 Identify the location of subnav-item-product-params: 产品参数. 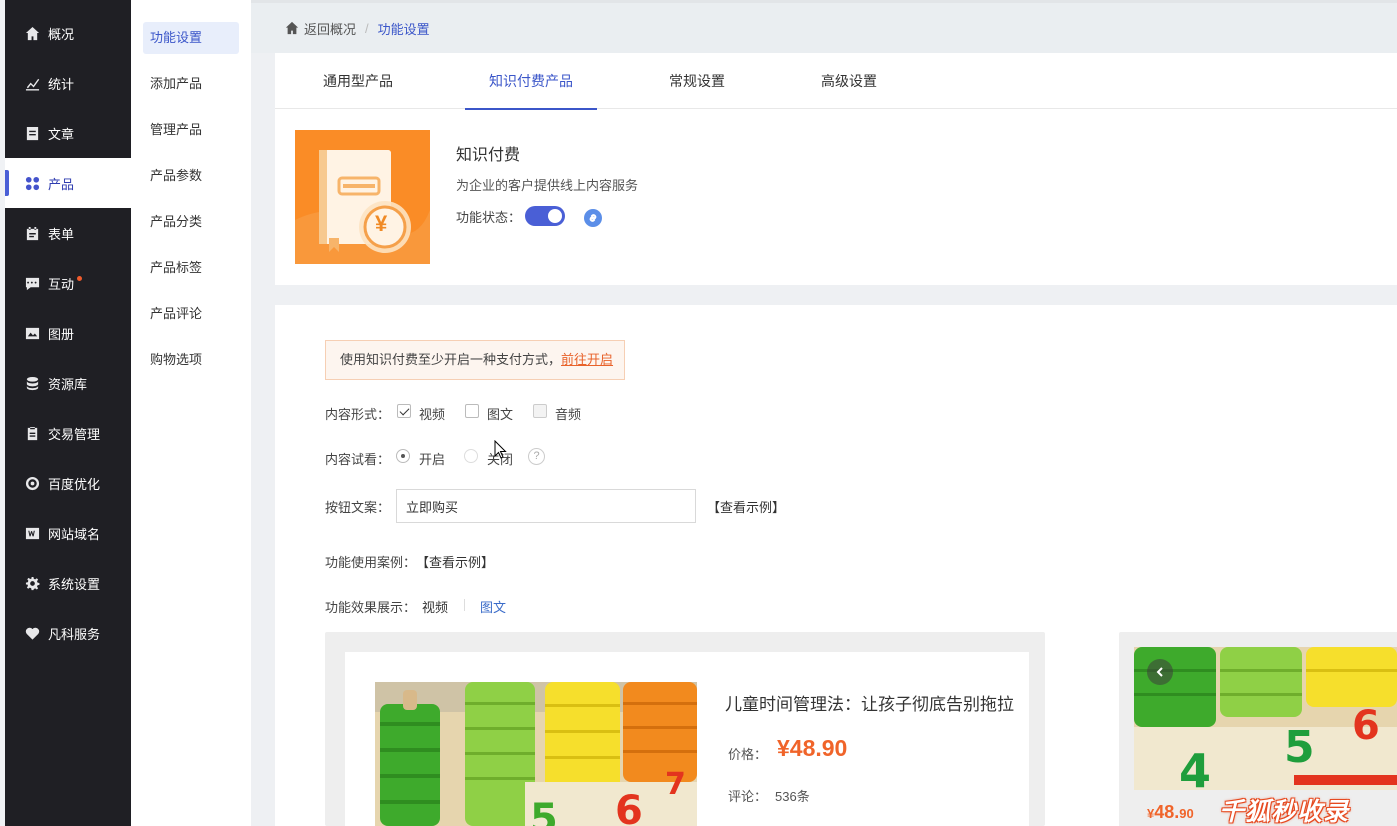
(191, 176).